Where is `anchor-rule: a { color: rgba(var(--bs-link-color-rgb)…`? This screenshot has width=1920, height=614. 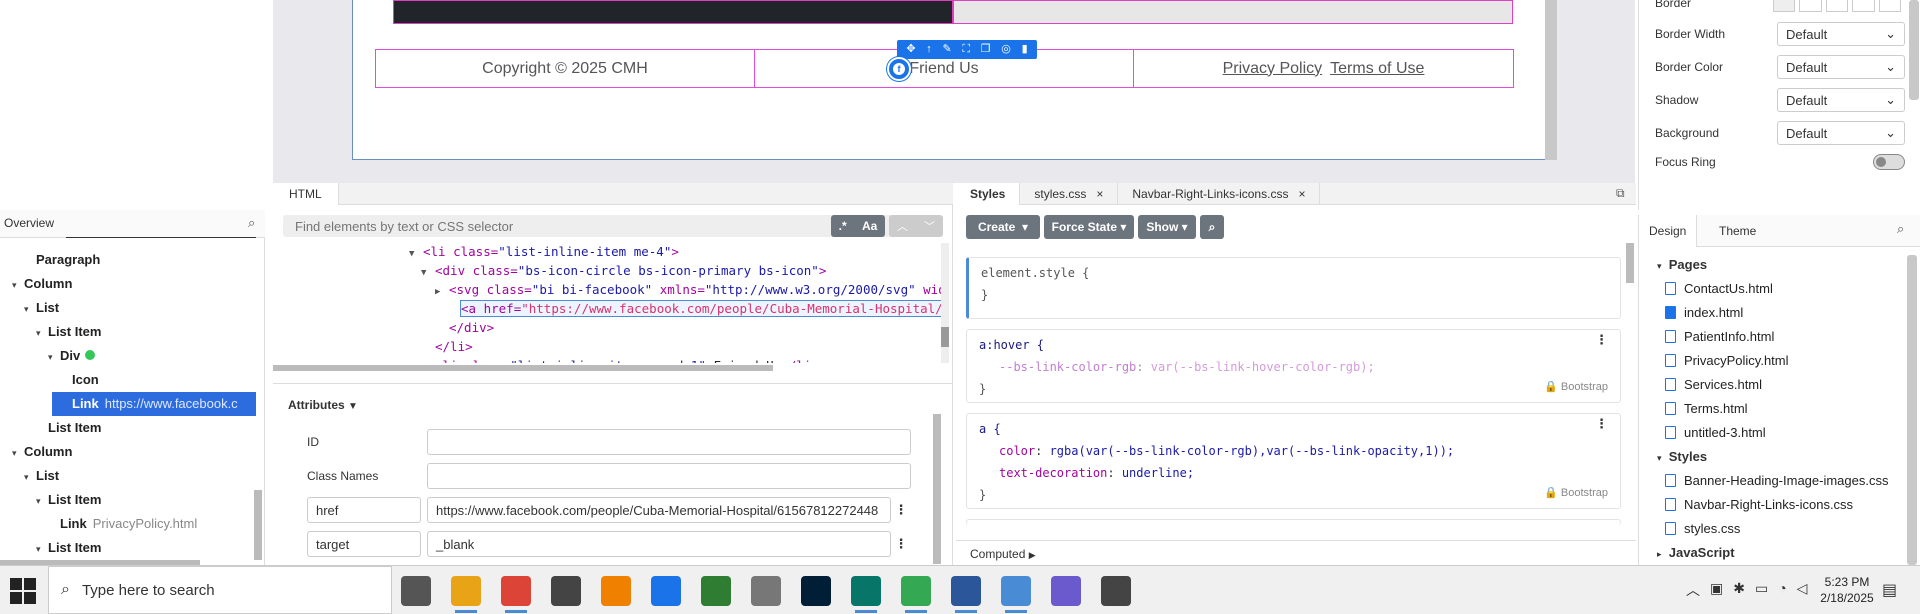 anchor-rule: a { color: rgba(var(--bs-link-color-rgb)… is located at coordinates (1293, 461).